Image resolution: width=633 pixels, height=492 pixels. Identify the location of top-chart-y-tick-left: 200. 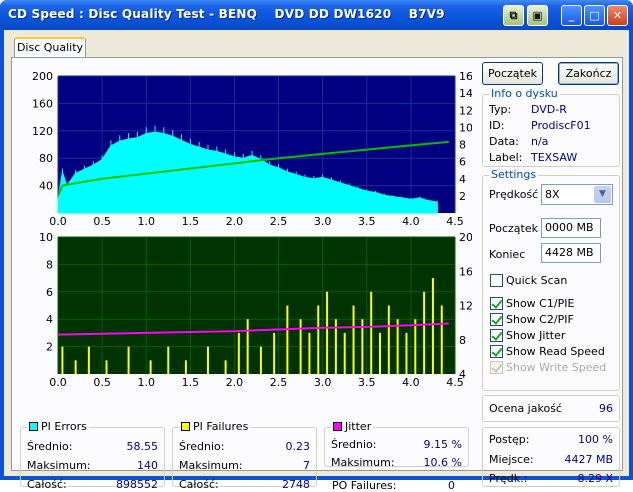
(42, 76).